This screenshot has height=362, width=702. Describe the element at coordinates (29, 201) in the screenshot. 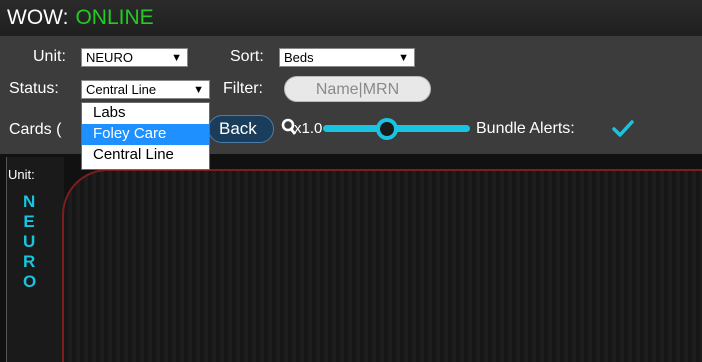

I see `unit-letter: N` at that location.